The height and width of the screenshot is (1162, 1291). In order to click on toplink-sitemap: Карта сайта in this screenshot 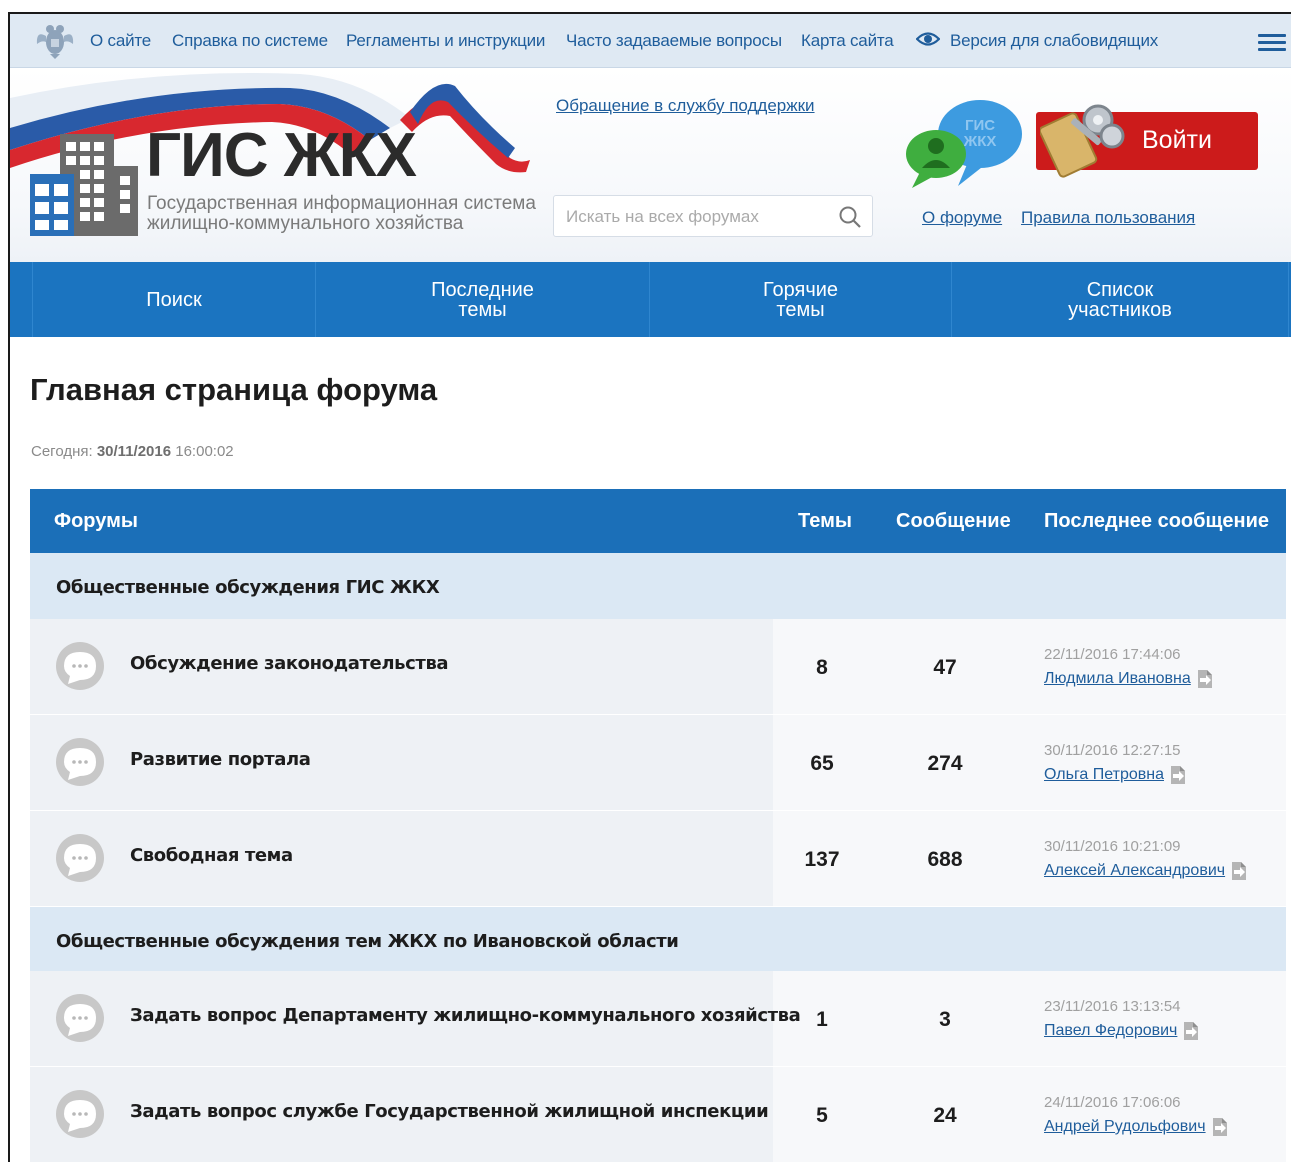, I will do `click(847, 41)`.